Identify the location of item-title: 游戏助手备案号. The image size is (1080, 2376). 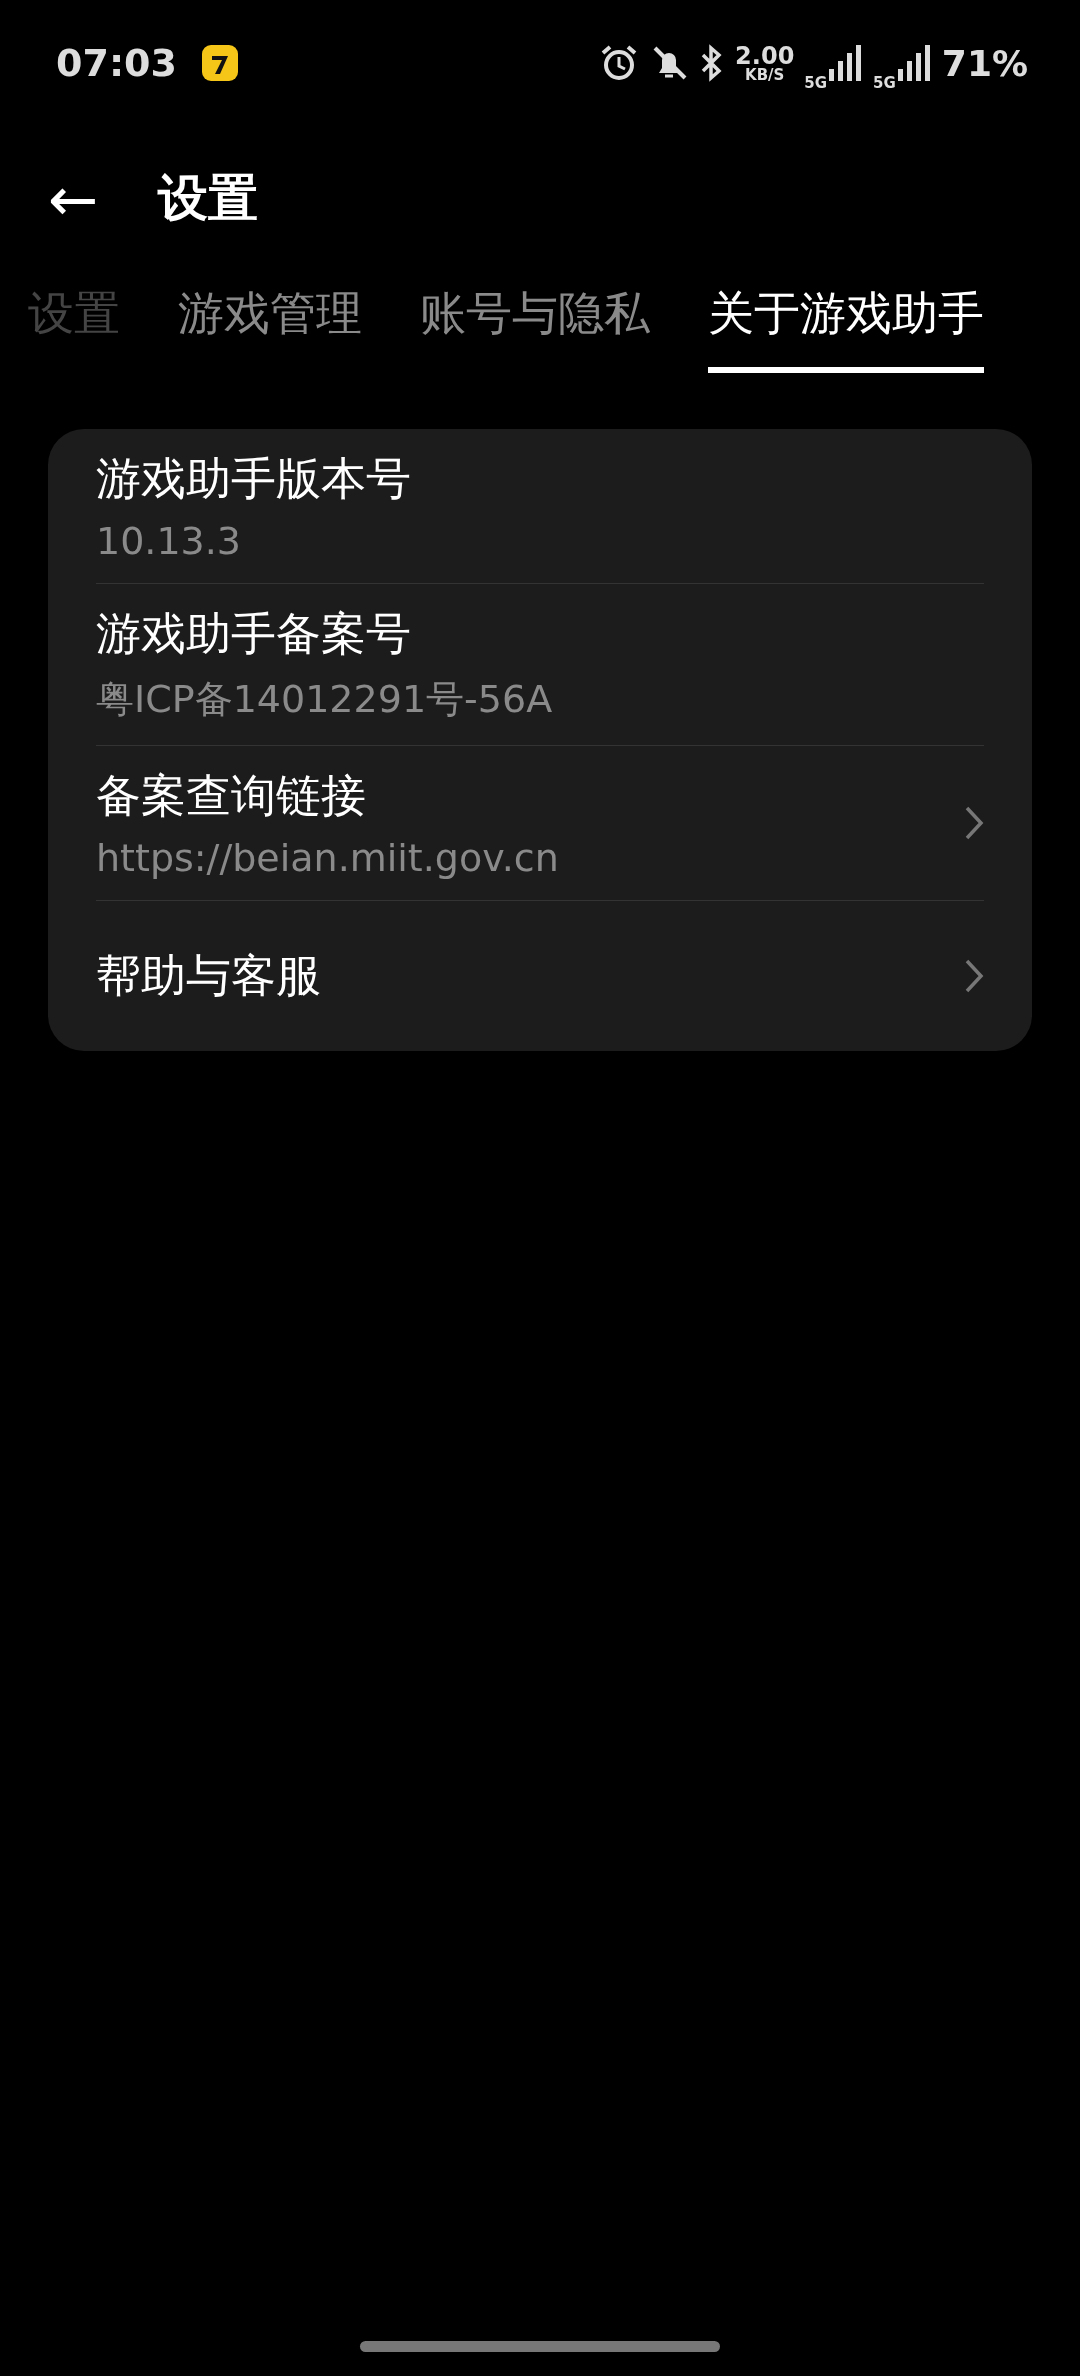
(254, 634).